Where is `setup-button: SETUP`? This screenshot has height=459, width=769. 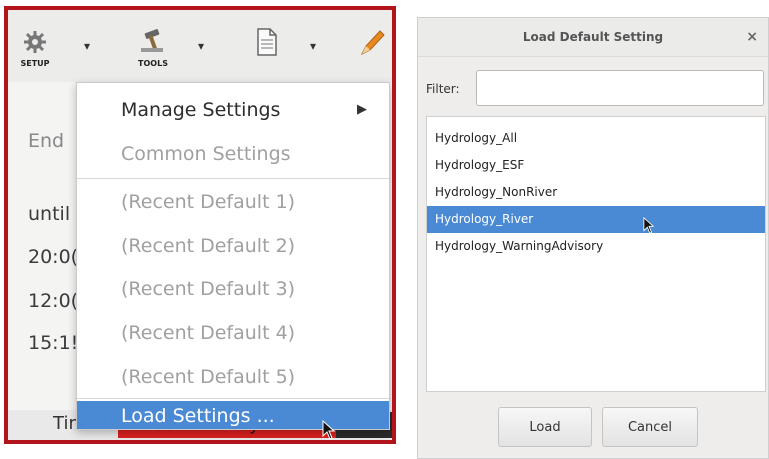 setup-button: SETUP is located at coordinates (35, 53).